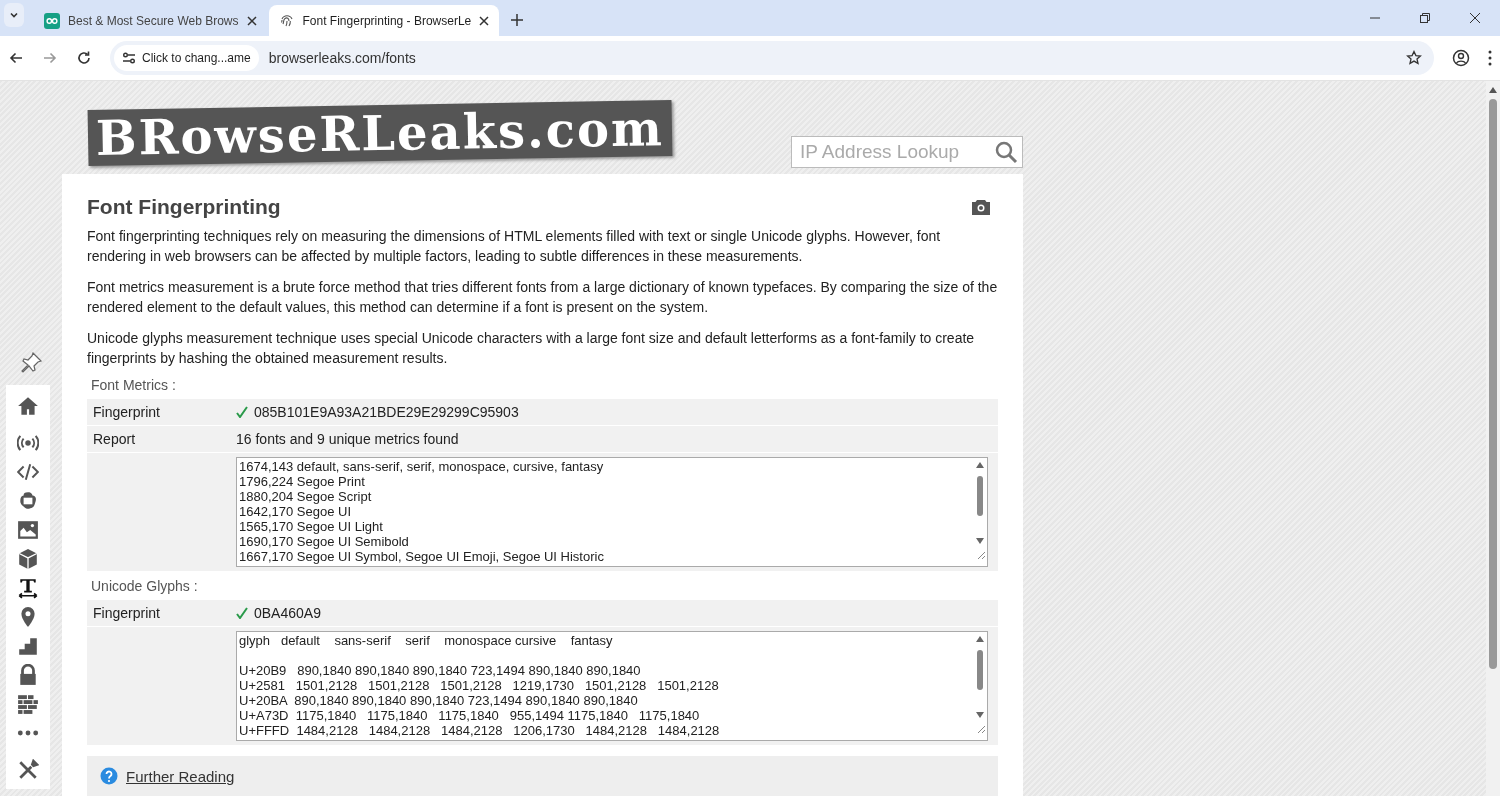  What do you see at coordinates (469, 715) in the screenshot?
I see `result-line: U+A73D 1175,1840 1175,1840 1175,1840 955,1494 1175,1840 1175,1840` at bounding box center [469, 715].